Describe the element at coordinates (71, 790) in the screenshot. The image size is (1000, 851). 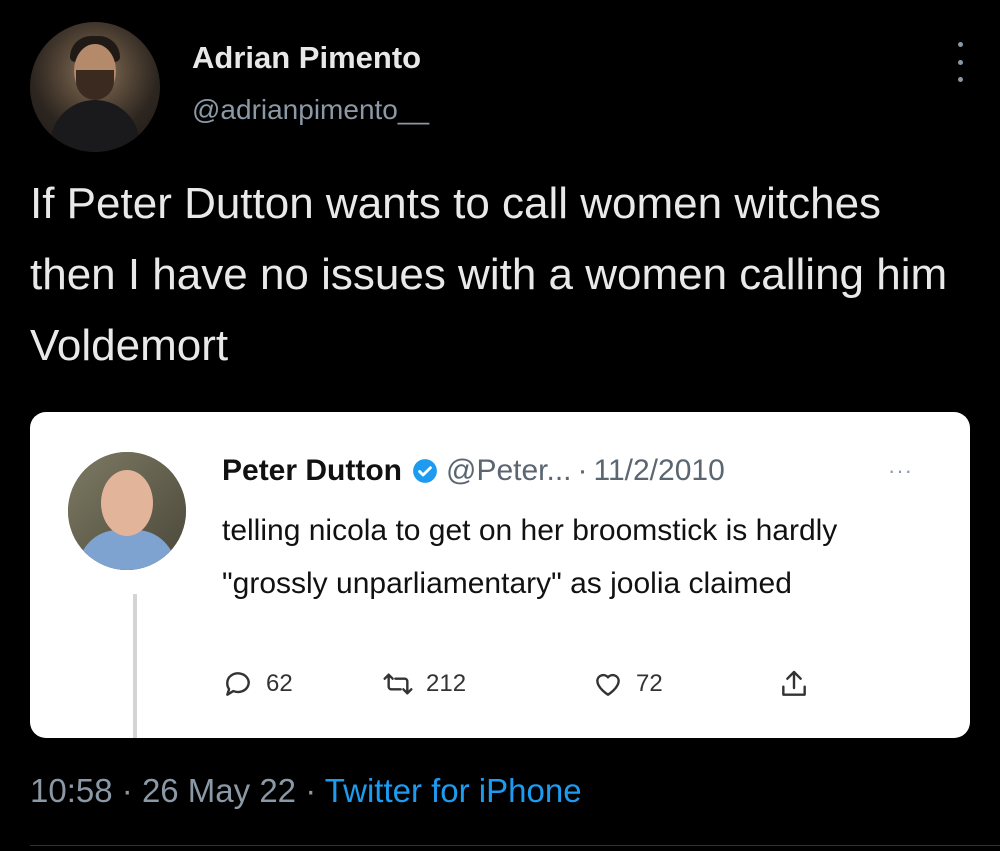
I see `tweet-time: 10:58` at that location.